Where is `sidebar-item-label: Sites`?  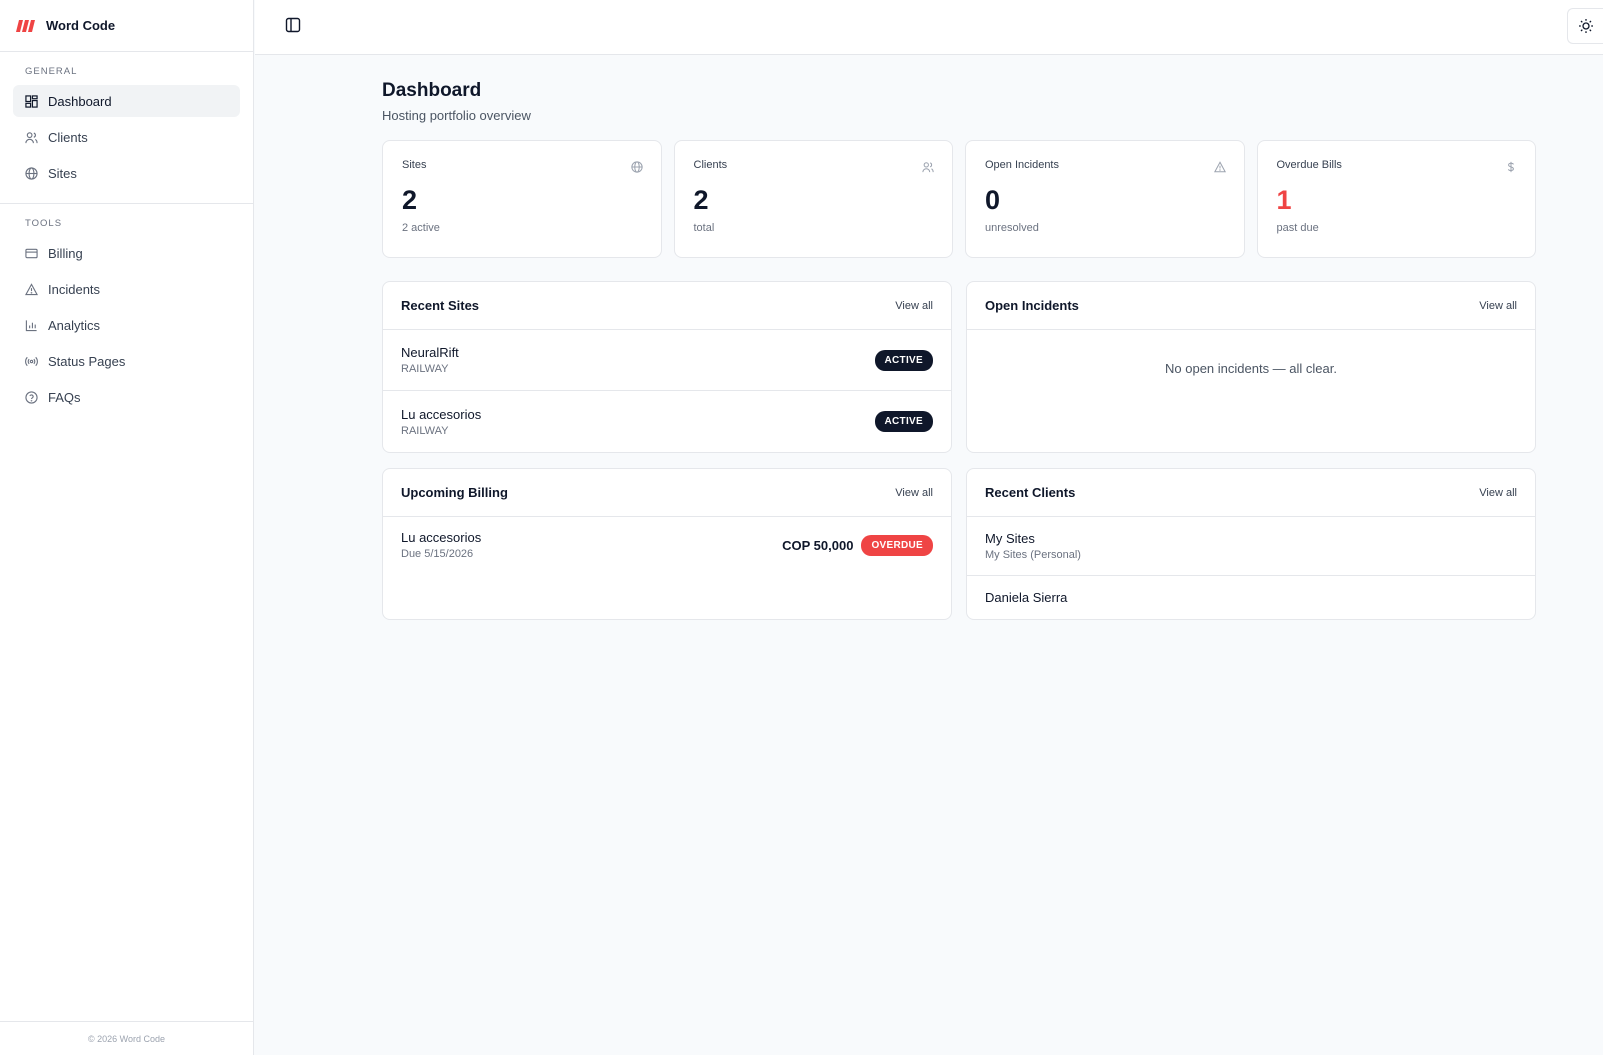
sidebar-item-label: Sites is located at coordinates (62, 173).